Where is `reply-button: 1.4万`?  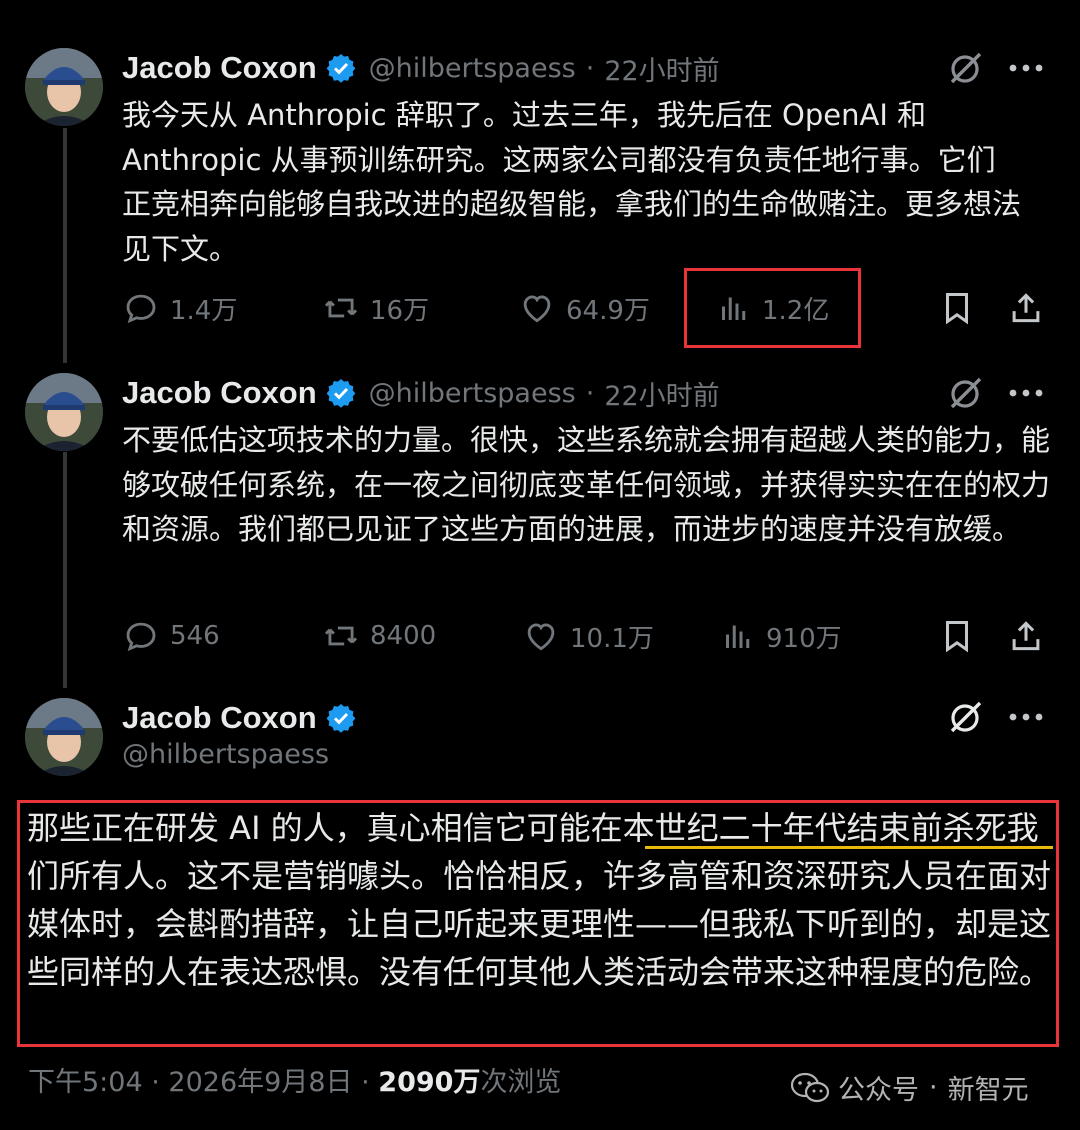 reply-button: 1.4万 is located at coordinates (179, 308).